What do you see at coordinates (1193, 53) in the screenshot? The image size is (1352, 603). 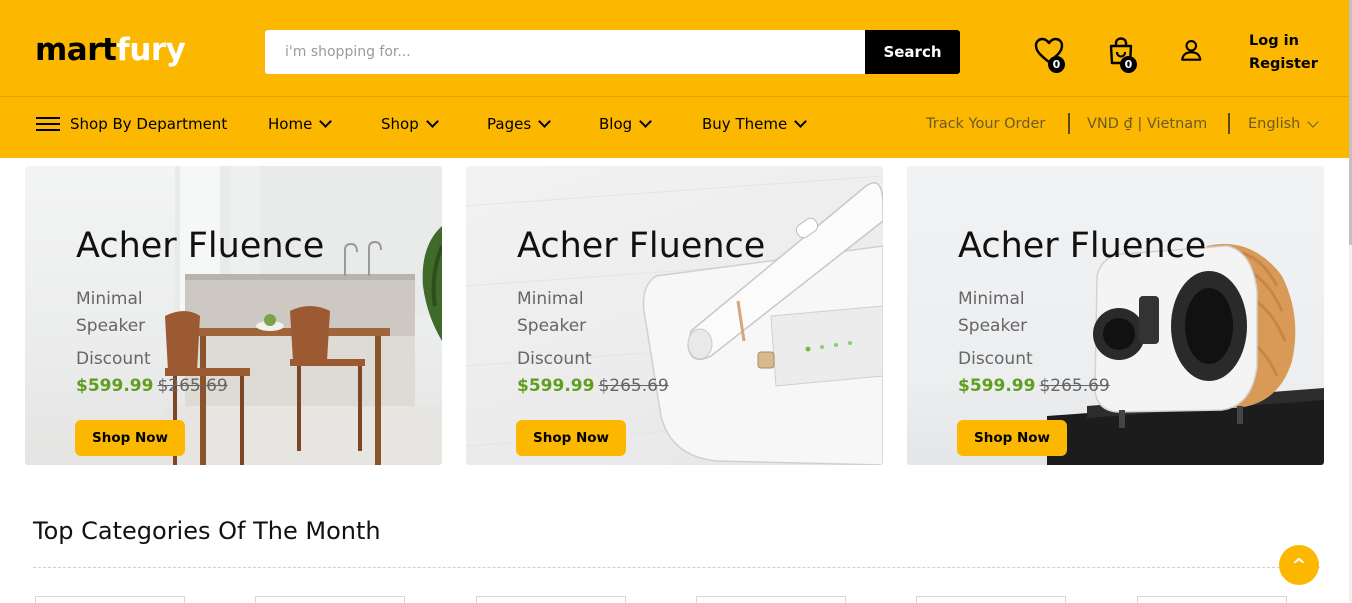 I see `user-icon` at bounding box center [1193, 53].